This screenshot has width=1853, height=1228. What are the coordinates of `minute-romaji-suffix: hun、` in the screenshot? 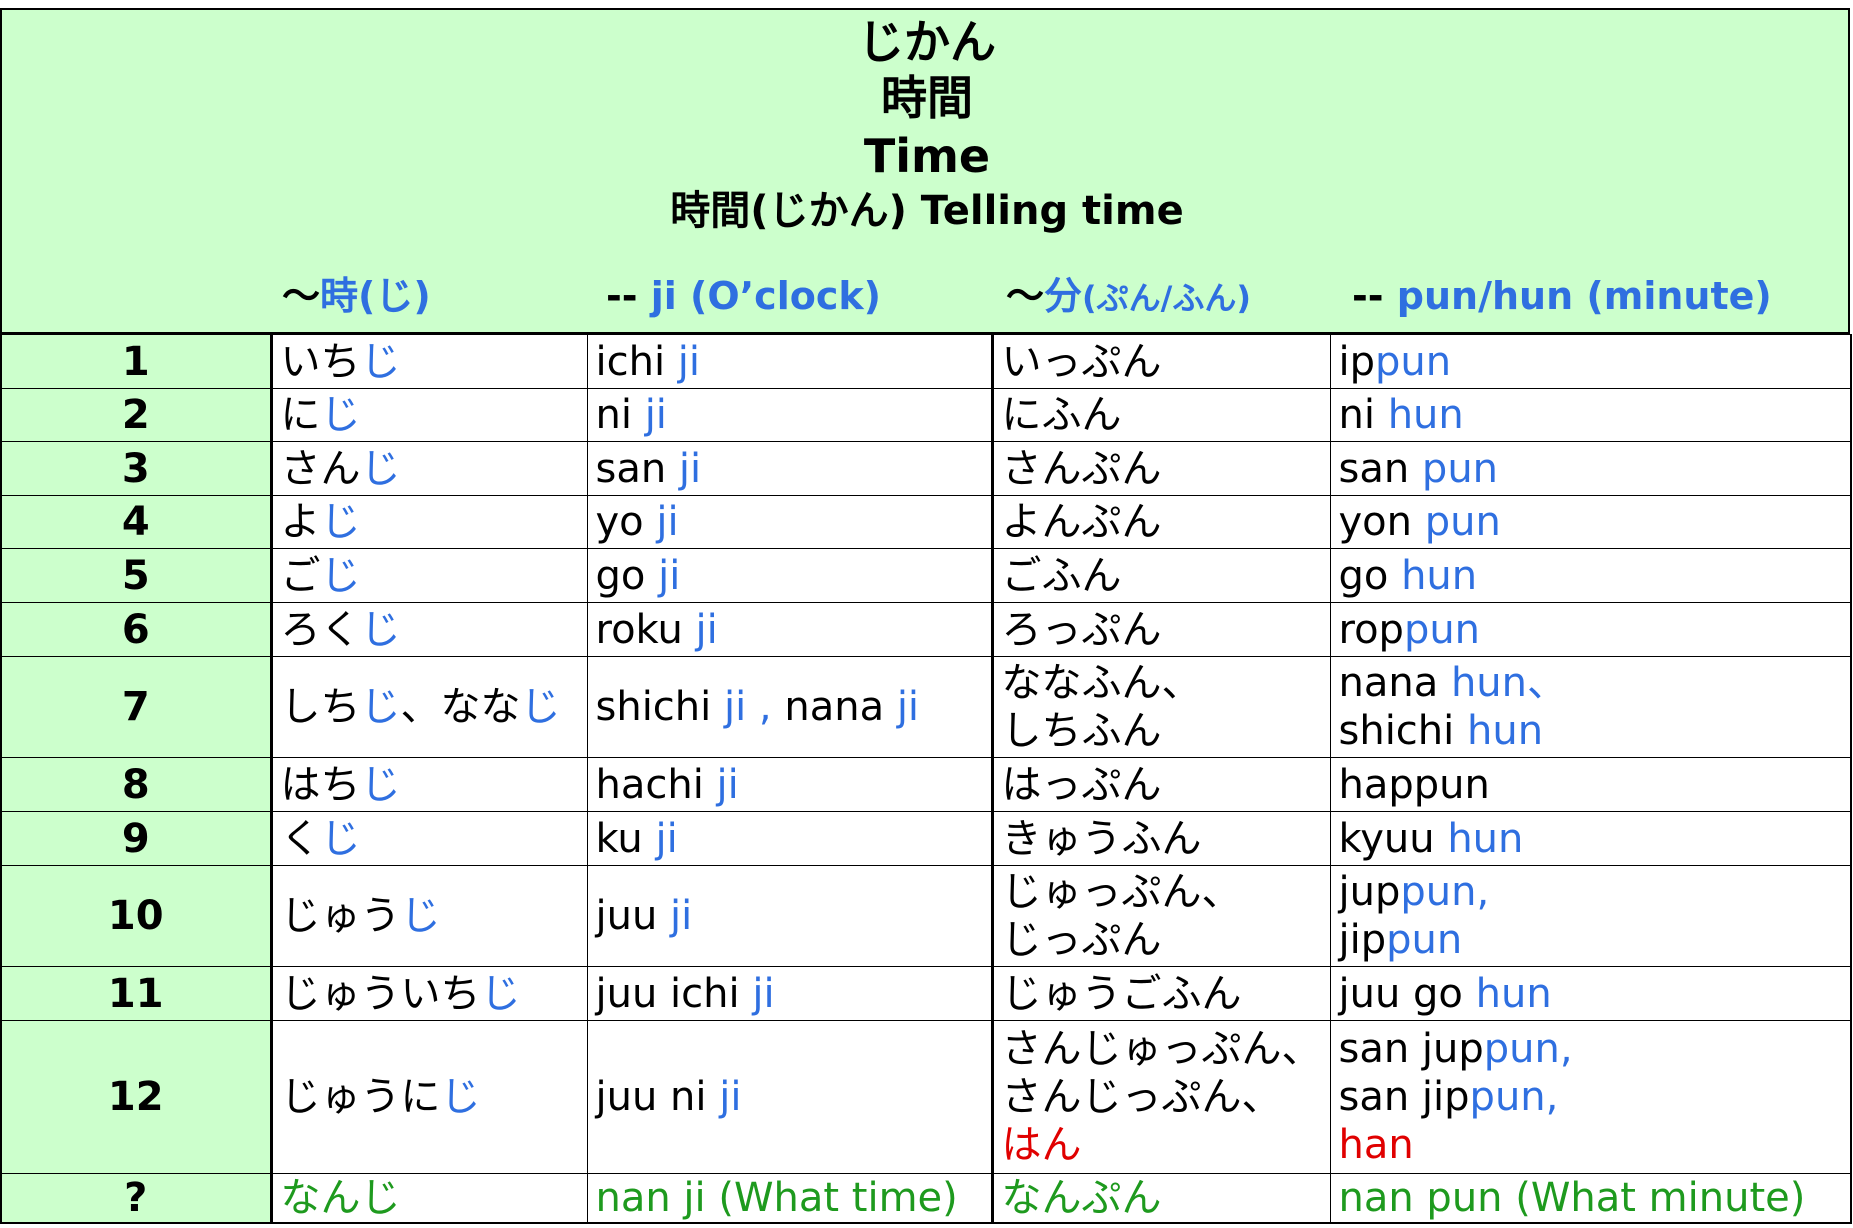 It's located at (1509, 683).